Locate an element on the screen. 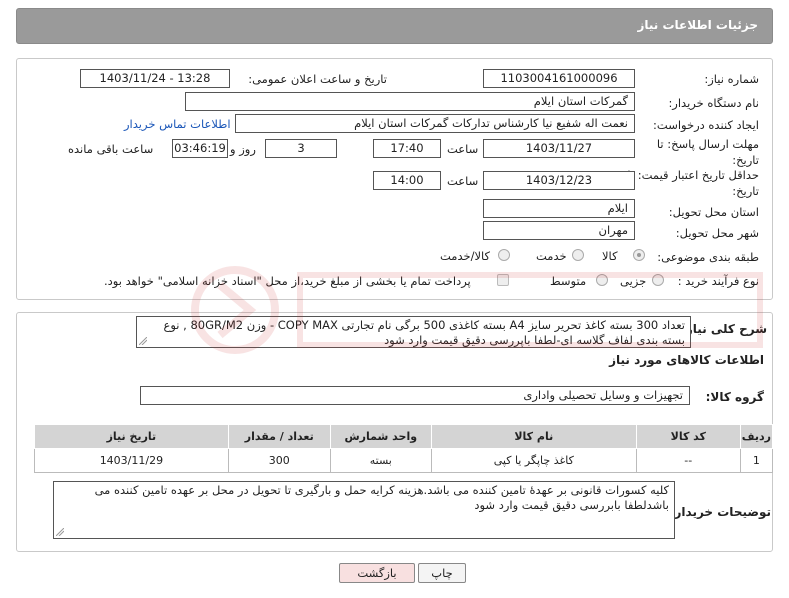  cell-code: -- is located at coordinates (688, 460).